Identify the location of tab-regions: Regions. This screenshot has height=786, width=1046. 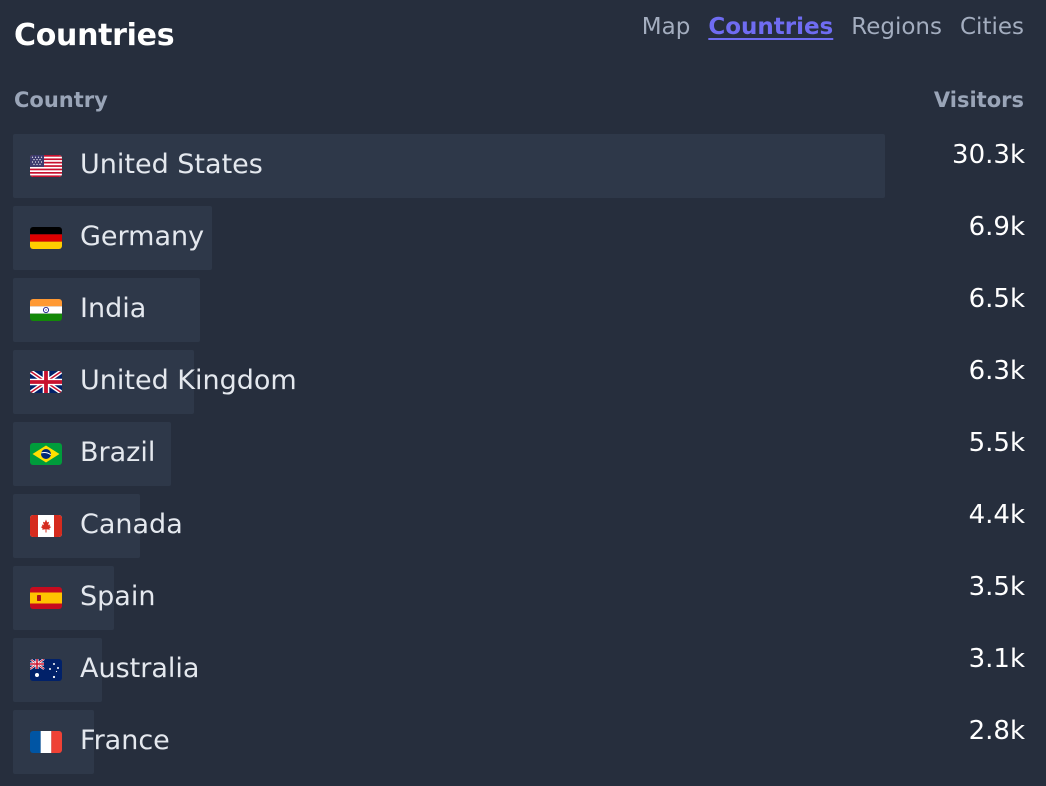
(896, 27).